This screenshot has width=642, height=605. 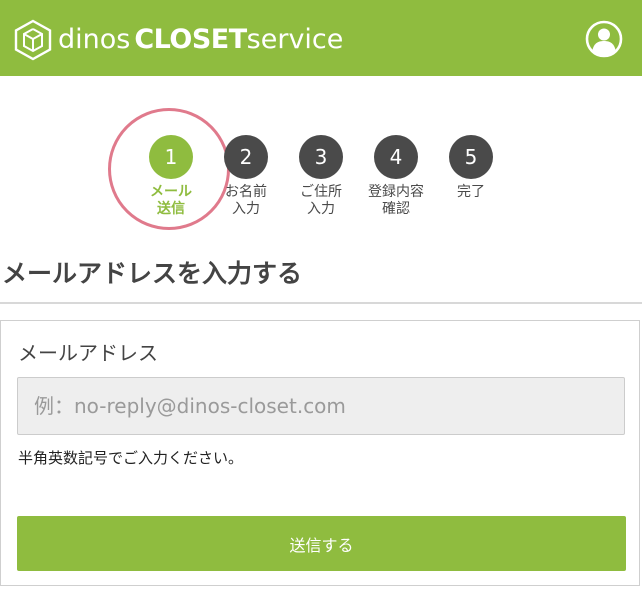 I want to click on page-title: メールアドレスを入力する, so click(x=152, y=273).